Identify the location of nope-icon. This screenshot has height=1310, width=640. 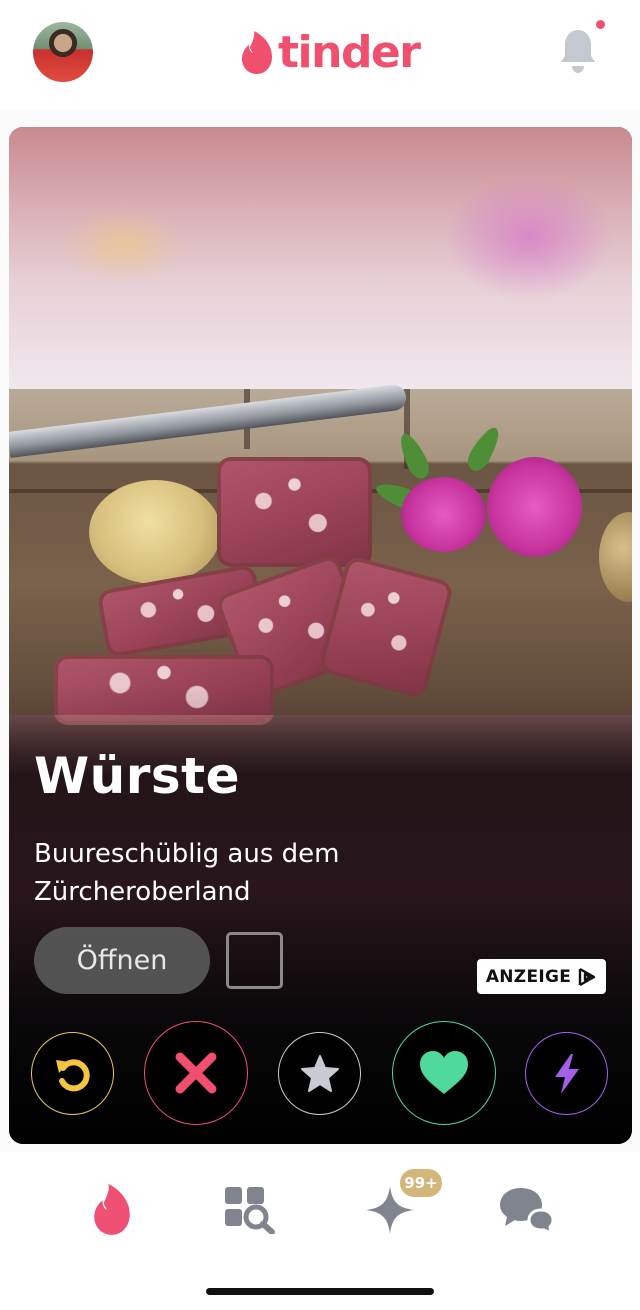
(196, 1073).